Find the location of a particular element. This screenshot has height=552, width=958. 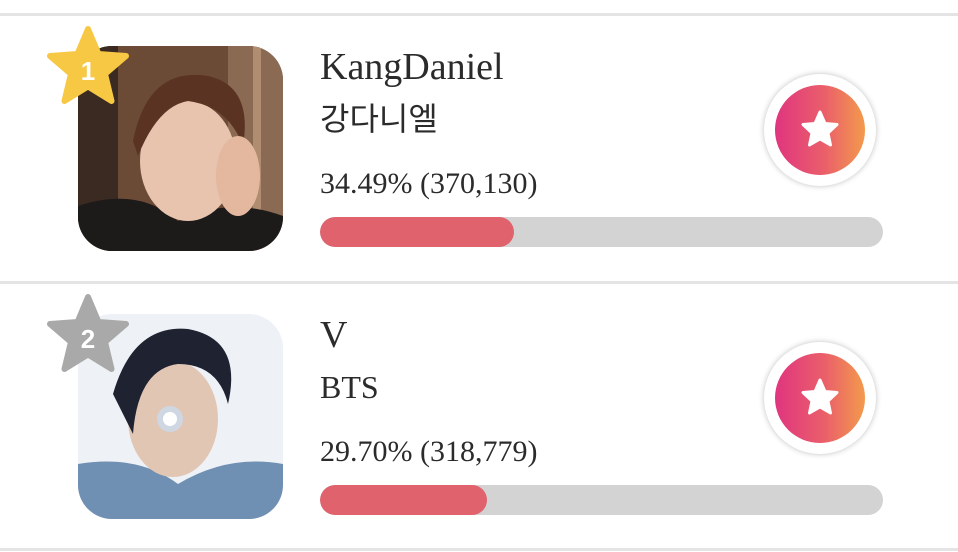

gold-star-icon: 1 is located at coordinates (88, 65).